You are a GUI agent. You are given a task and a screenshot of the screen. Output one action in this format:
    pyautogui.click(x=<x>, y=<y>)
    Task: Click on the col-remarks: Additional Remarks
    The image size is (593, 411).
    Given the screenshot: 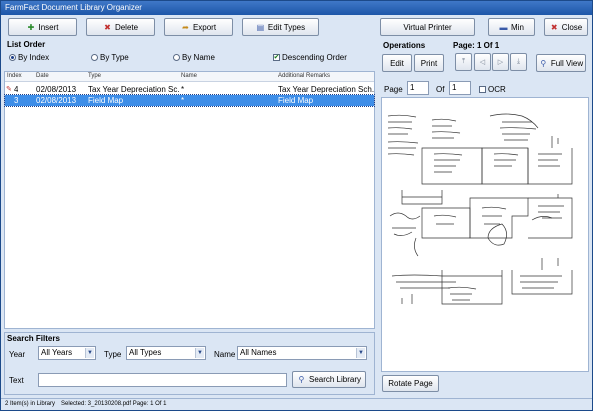 What is the action you would take?
    pyautogui.click(x=304, y=76)
    